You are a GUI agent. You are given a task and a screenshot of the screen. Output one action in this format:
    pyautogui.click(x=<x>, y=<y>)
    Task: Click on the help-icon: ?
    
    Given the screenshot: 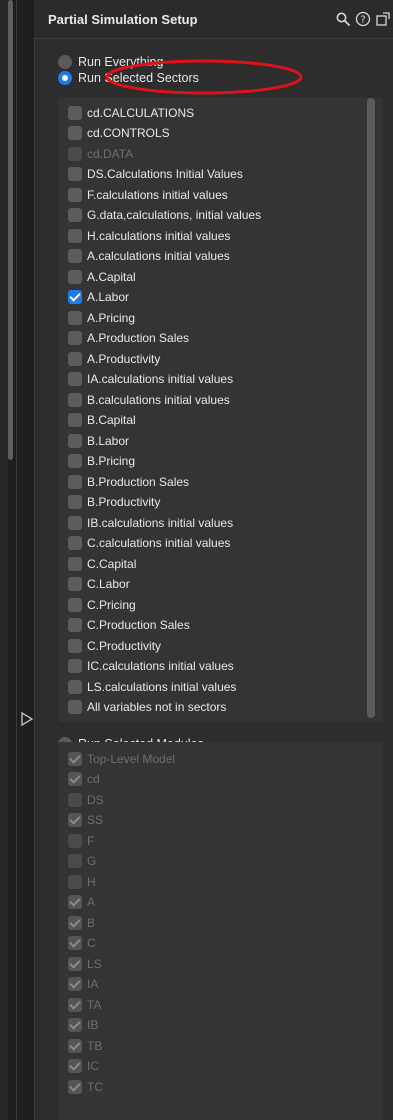 What is the action you would take?
    pyautogui.click(x=363, y=19)
    